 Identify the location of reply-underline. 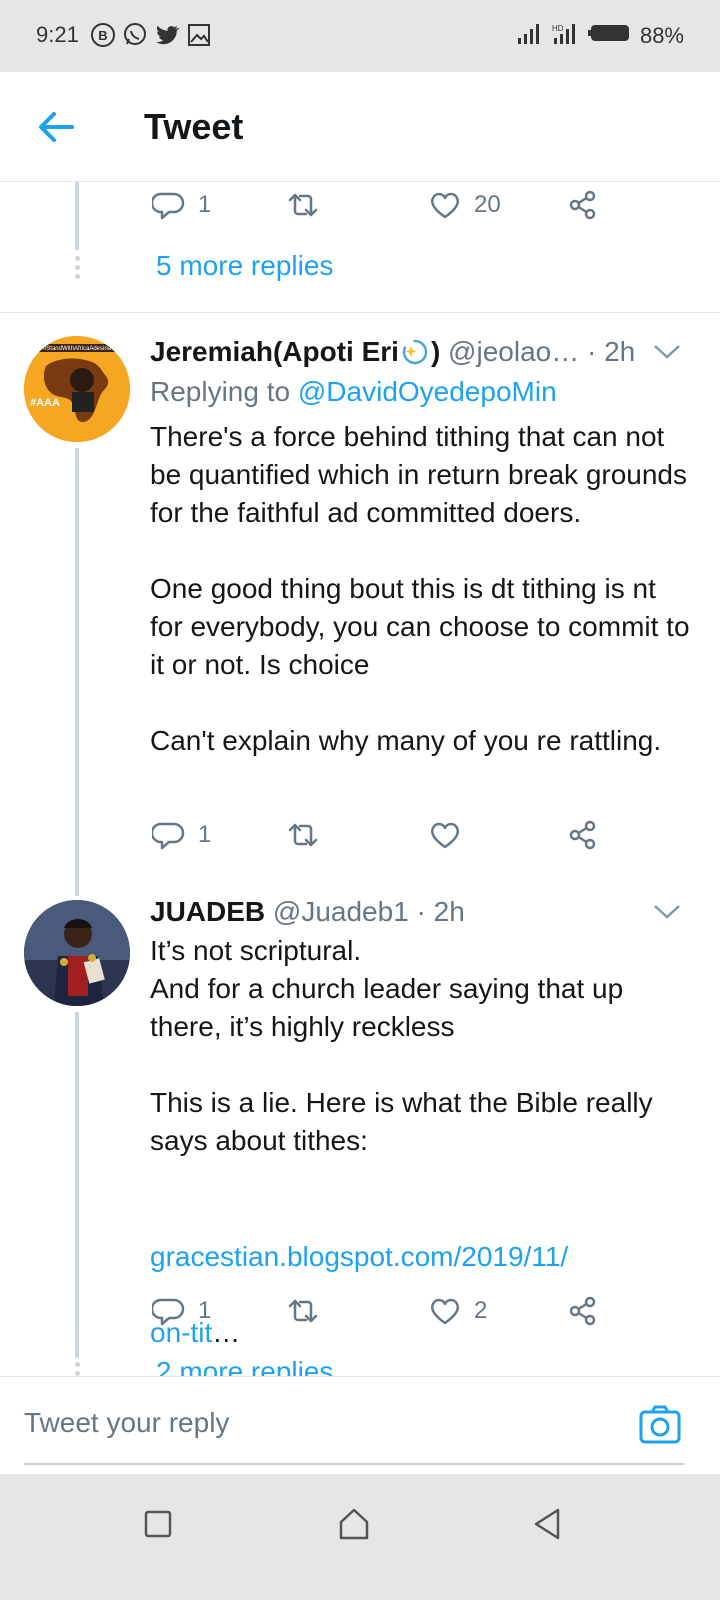
(354, 1464).